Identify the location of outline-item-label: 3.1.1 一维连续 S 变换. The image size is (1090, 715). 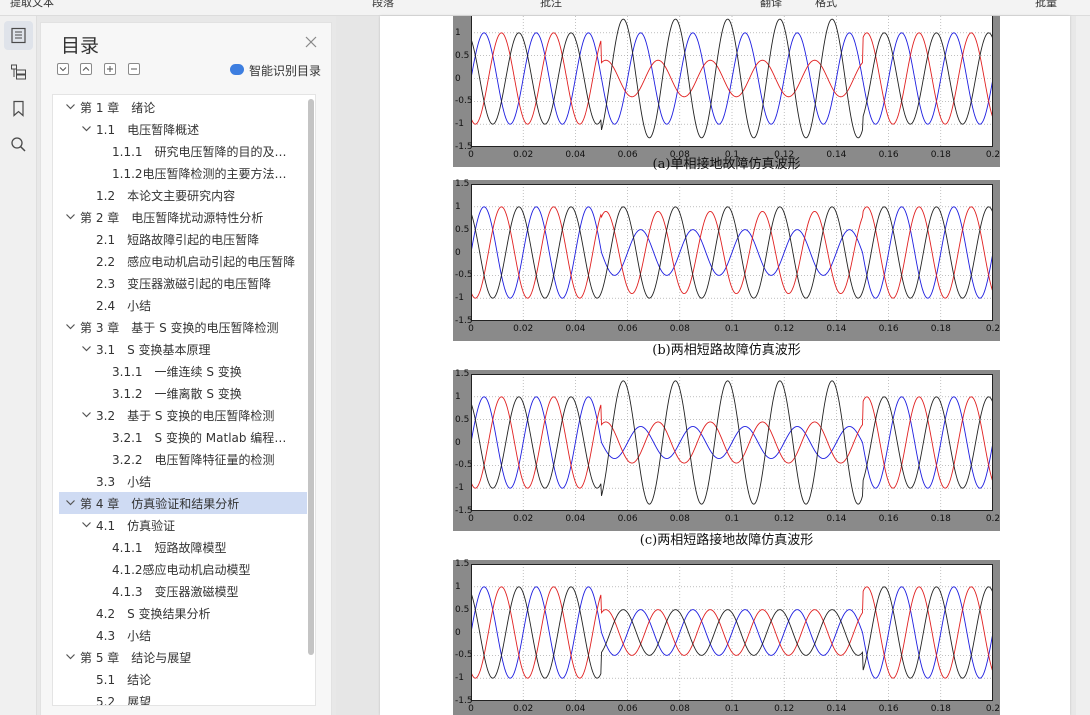
(177, 372).